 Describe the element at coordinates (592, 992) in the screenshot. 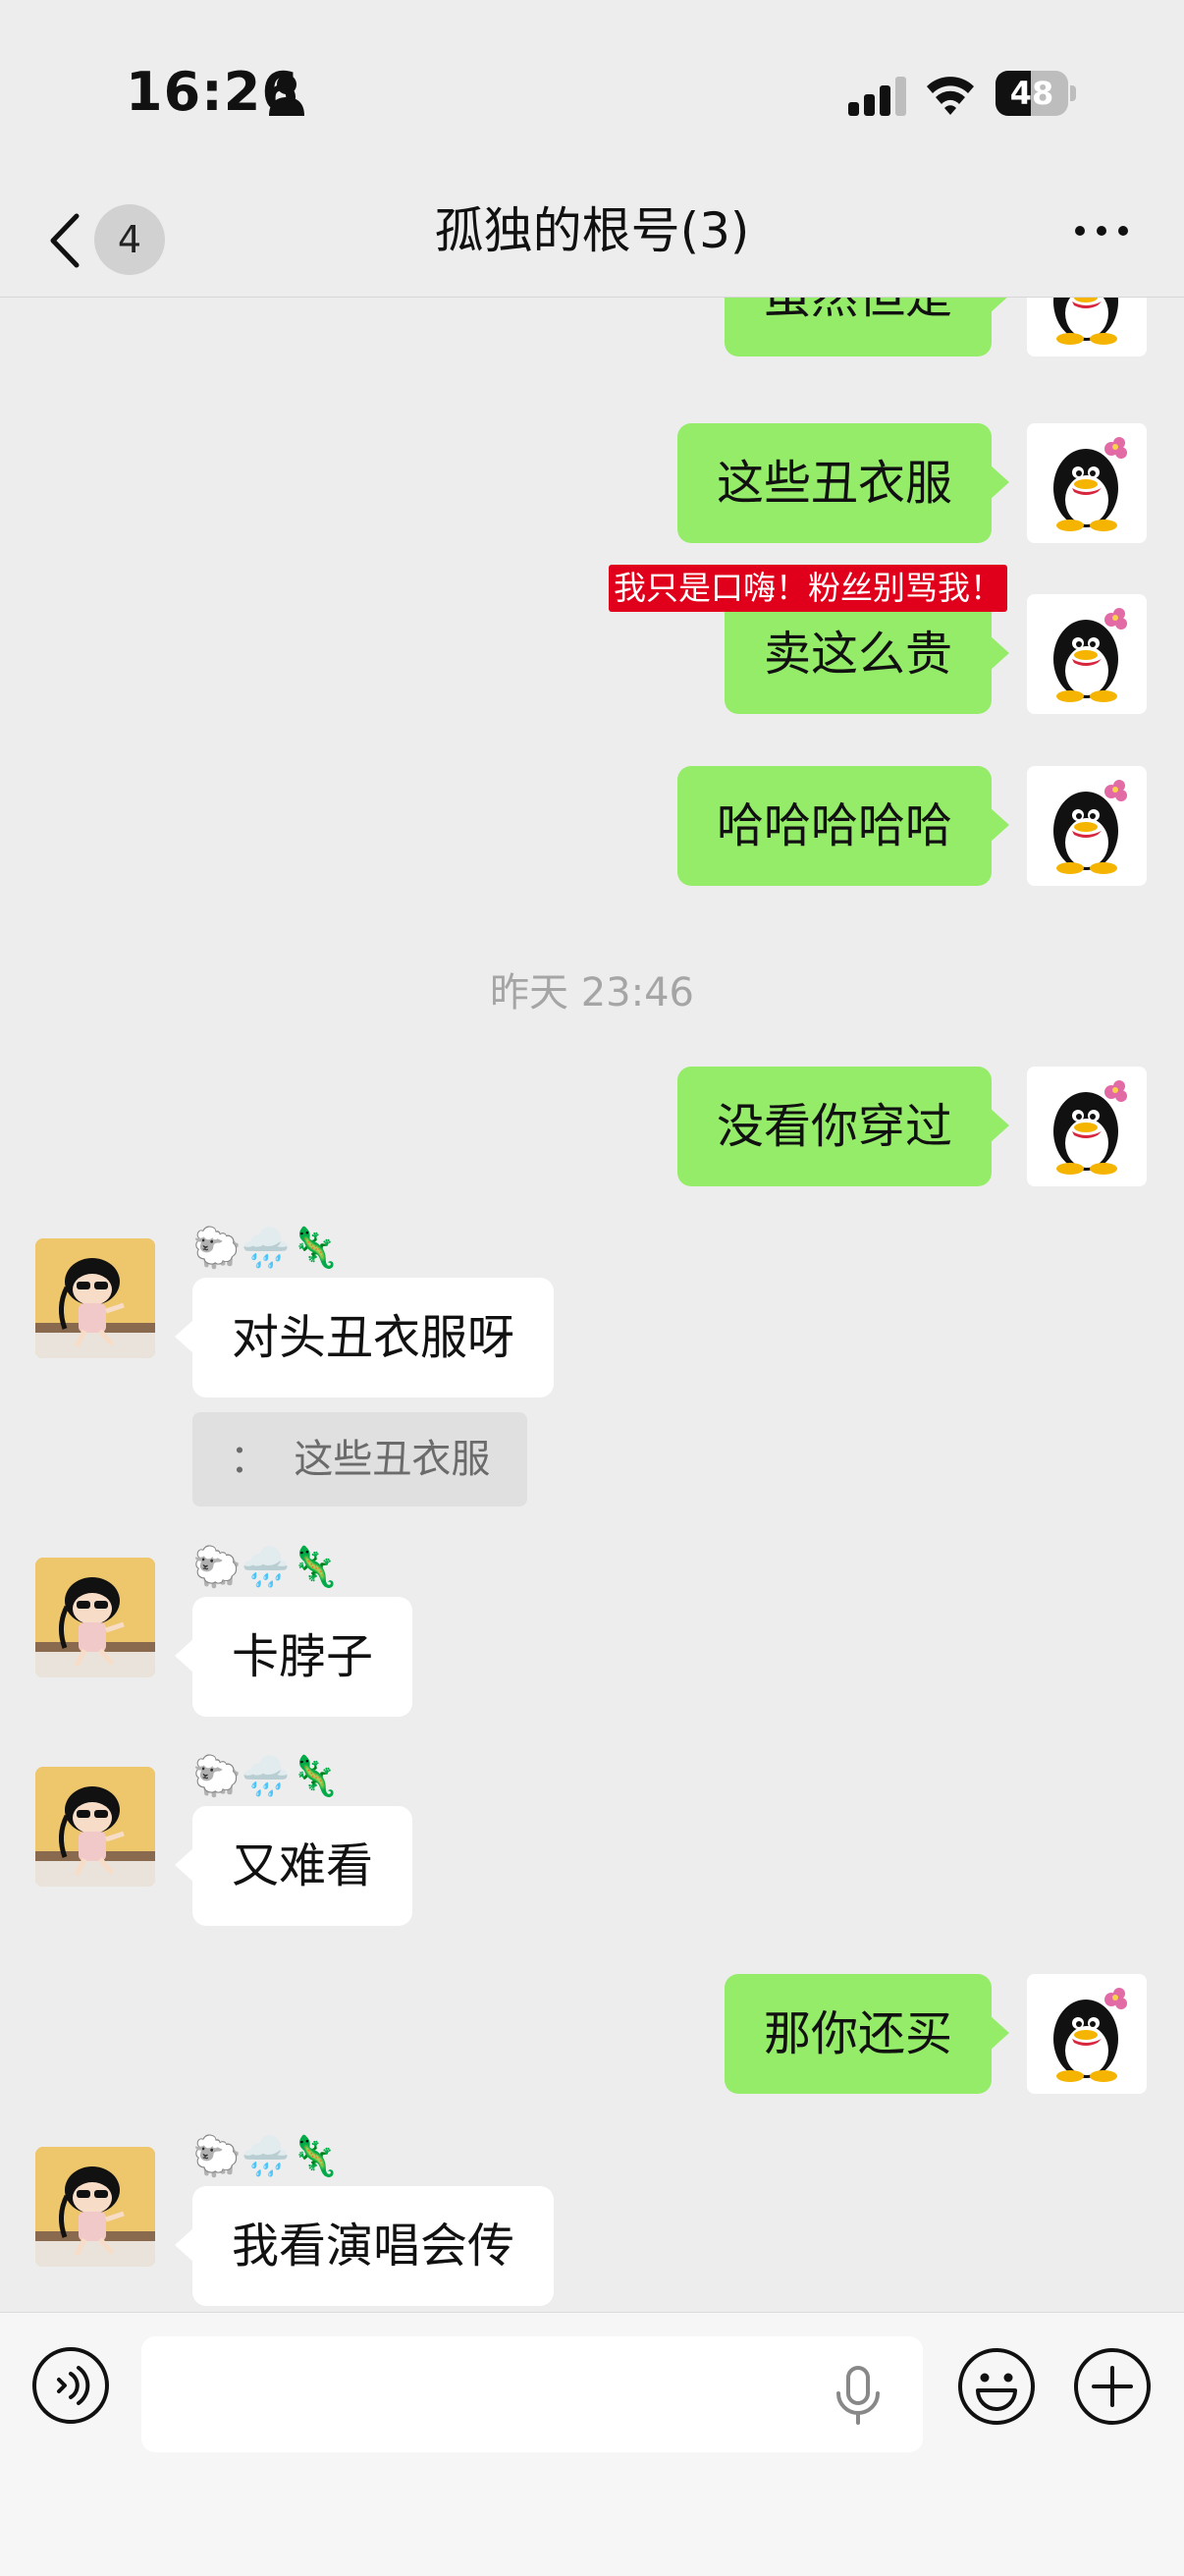

I see `message-timestamp: 昨天 23:46` at that location.